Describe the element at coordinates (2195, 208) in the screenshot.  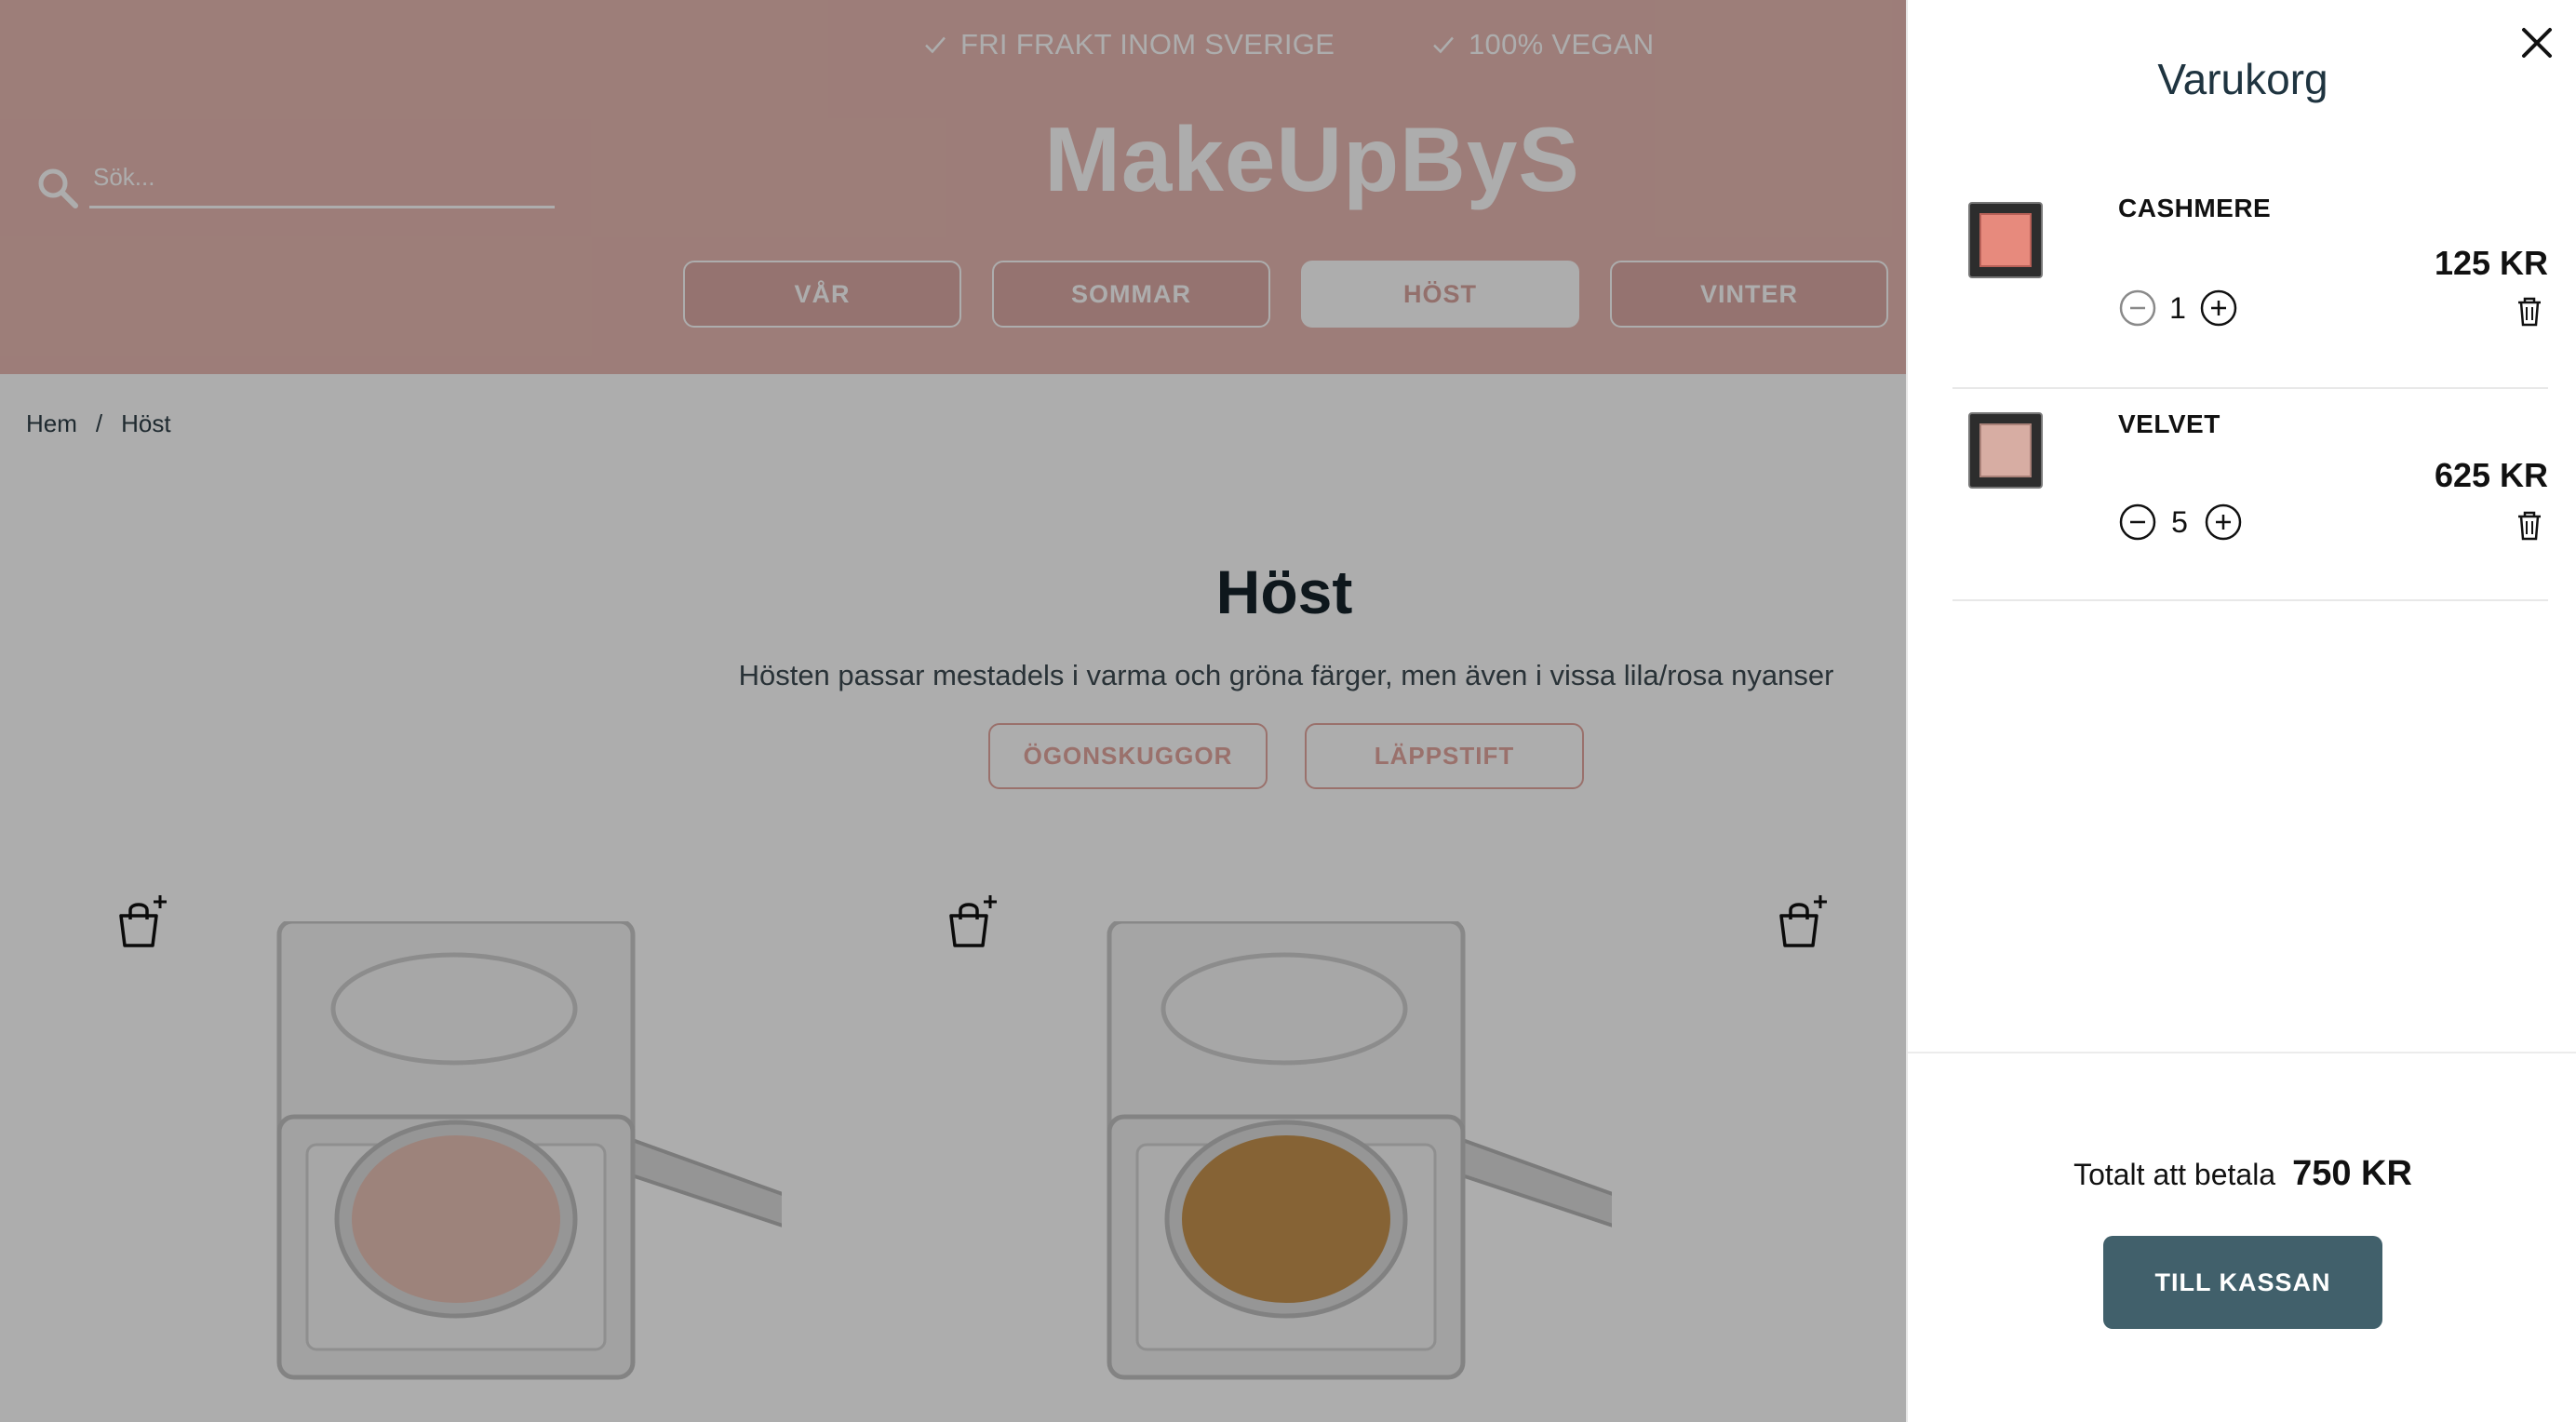
I see `cart-item-name: CASHMERE` at that location.